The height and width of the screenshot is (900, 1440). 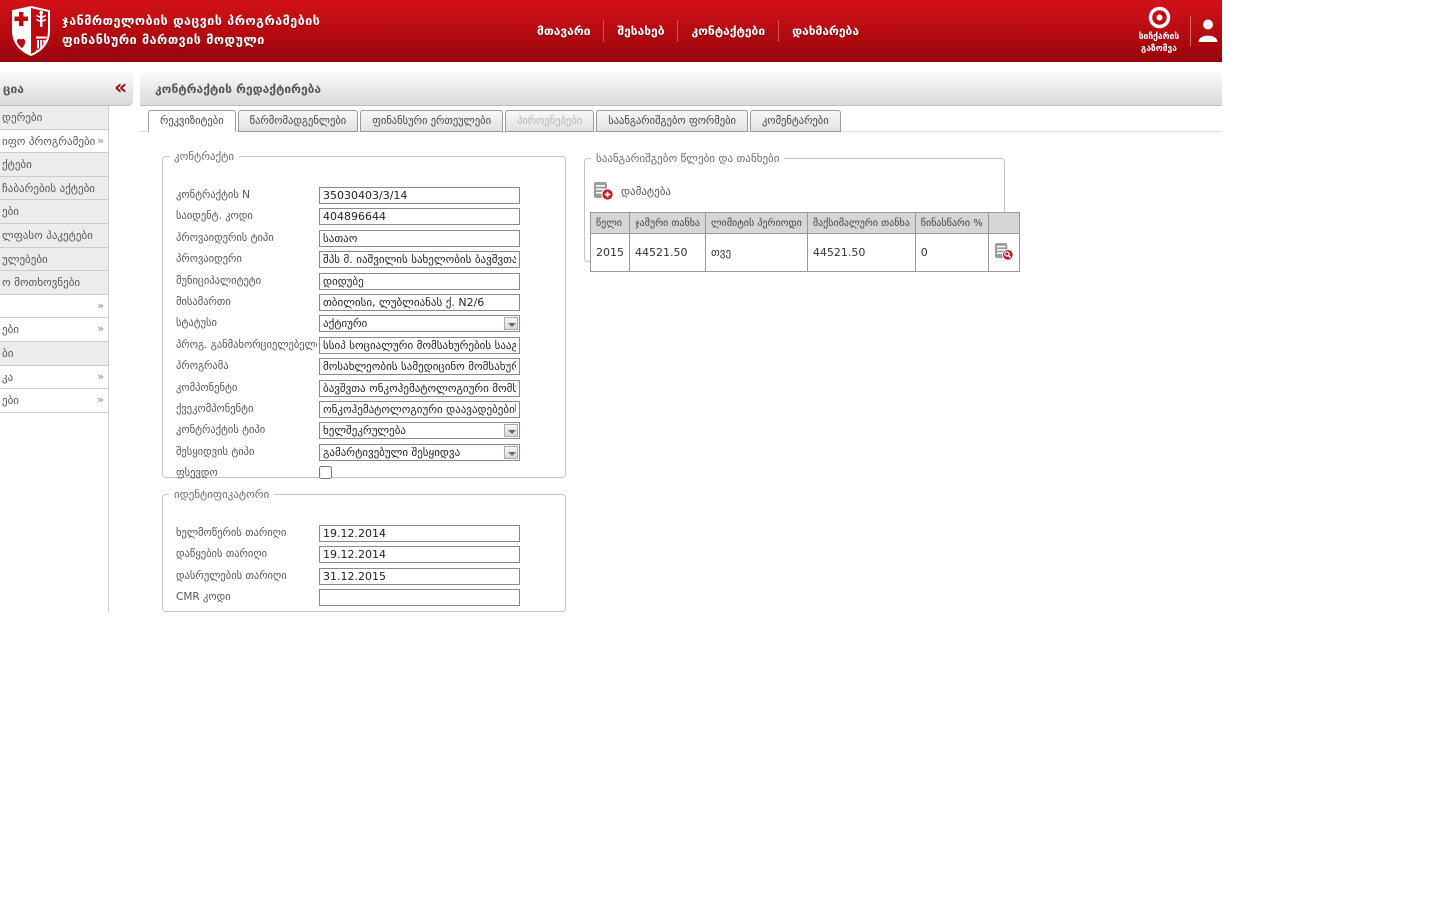 I want to click on field-row-address: მისამართი, so click(x=364, y=302).